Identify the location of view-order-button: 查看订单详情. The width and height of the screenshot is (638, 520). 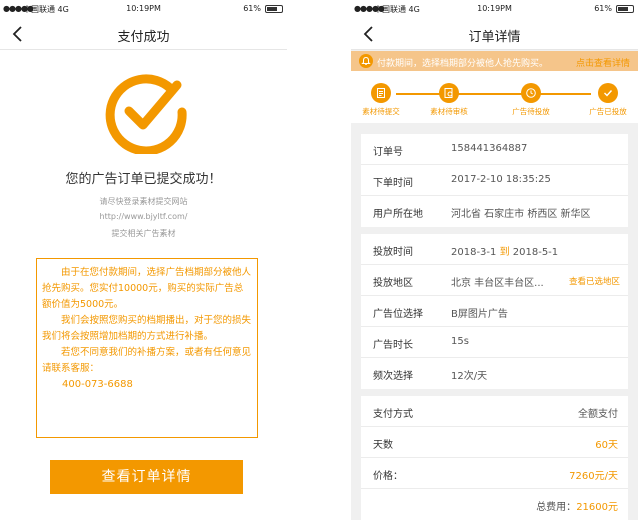
(146, 477).